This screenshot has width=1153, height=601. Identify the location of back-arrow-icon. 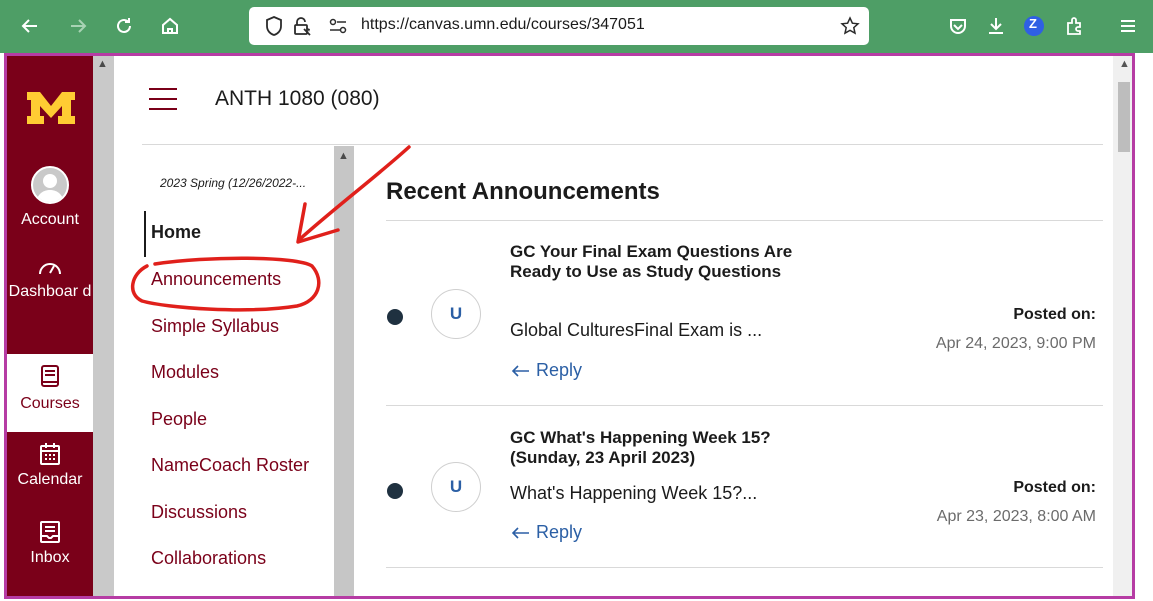
(30, 26).